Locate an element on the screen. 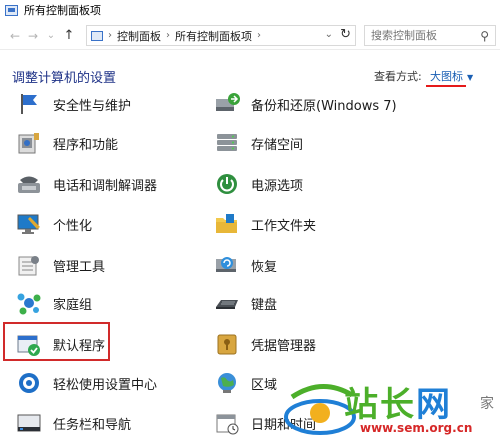 Image resolution: width=500 pixels, height=443 pixels. item-homegroup: 家庭组 is located at coordinates (53, 303).